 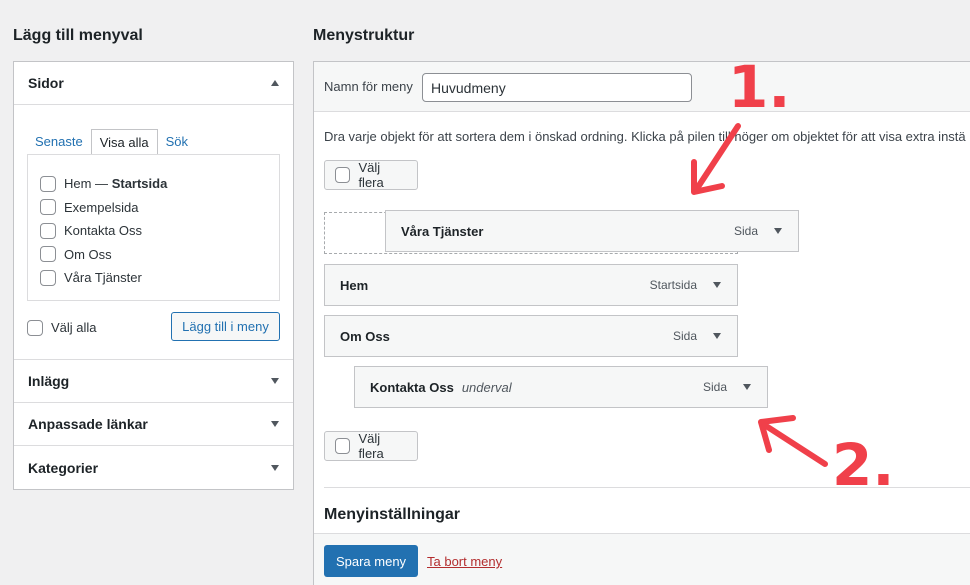 I want to click on menu-name-label: Namn för meny, so click(x=368, y=86).